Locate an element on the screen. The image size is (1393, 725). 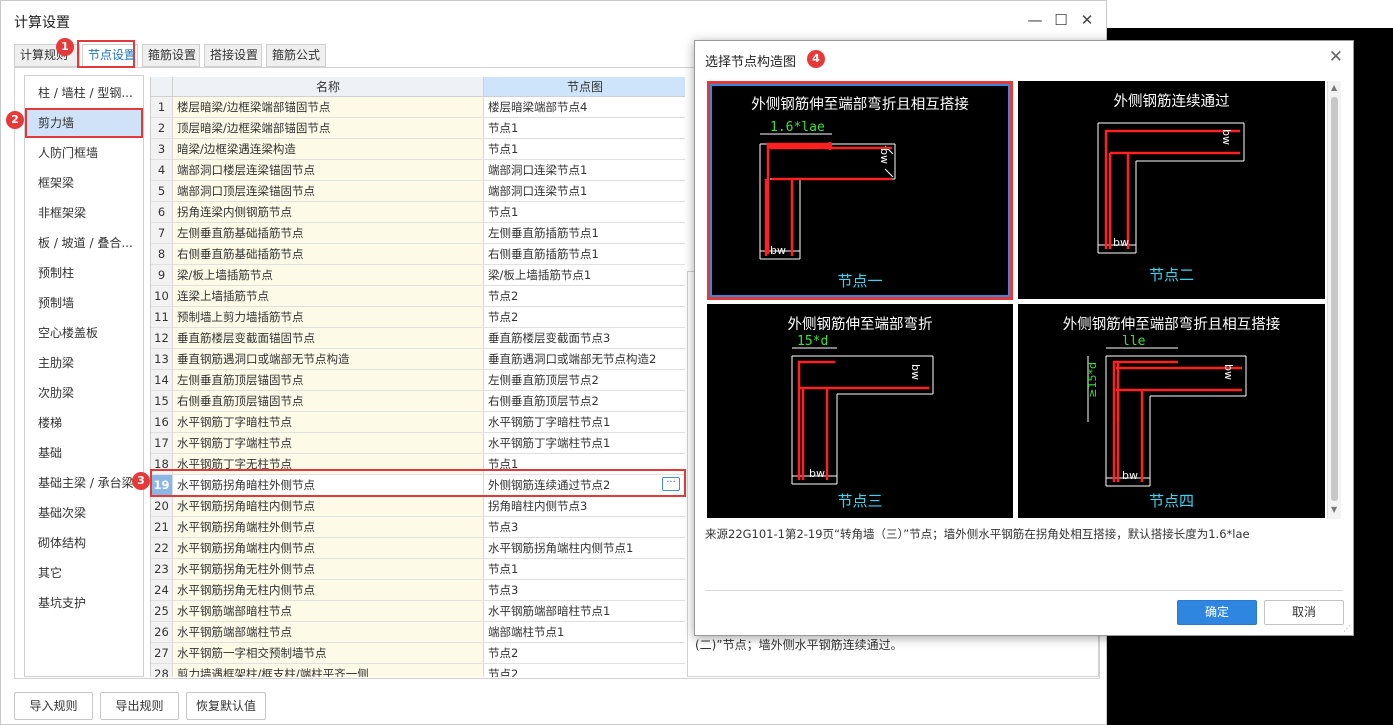
table-row: 10 连梁上墙插筋节点 节点2 is located at coordinates (418, 296).